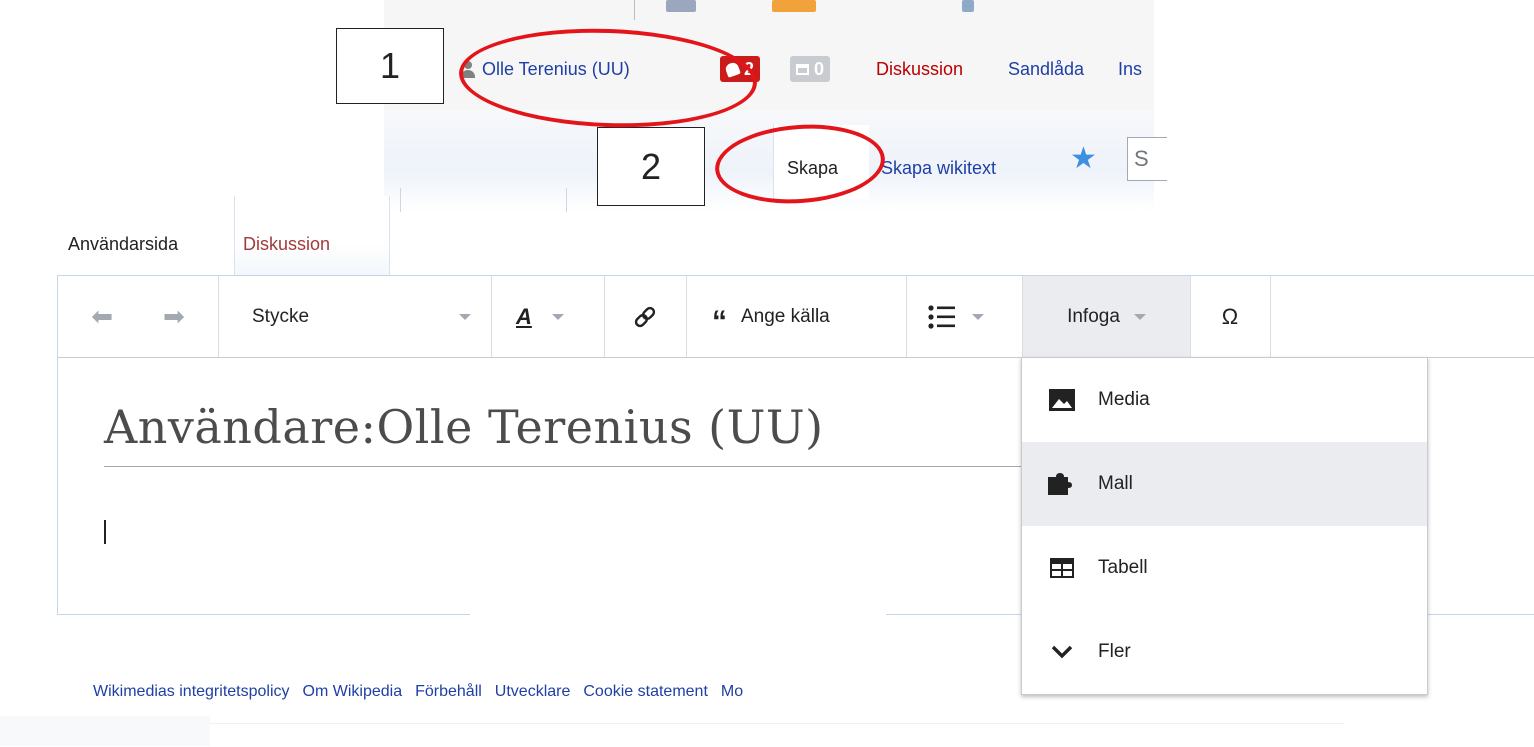  I want to click on star-icon: ★, so click(1083, 159).